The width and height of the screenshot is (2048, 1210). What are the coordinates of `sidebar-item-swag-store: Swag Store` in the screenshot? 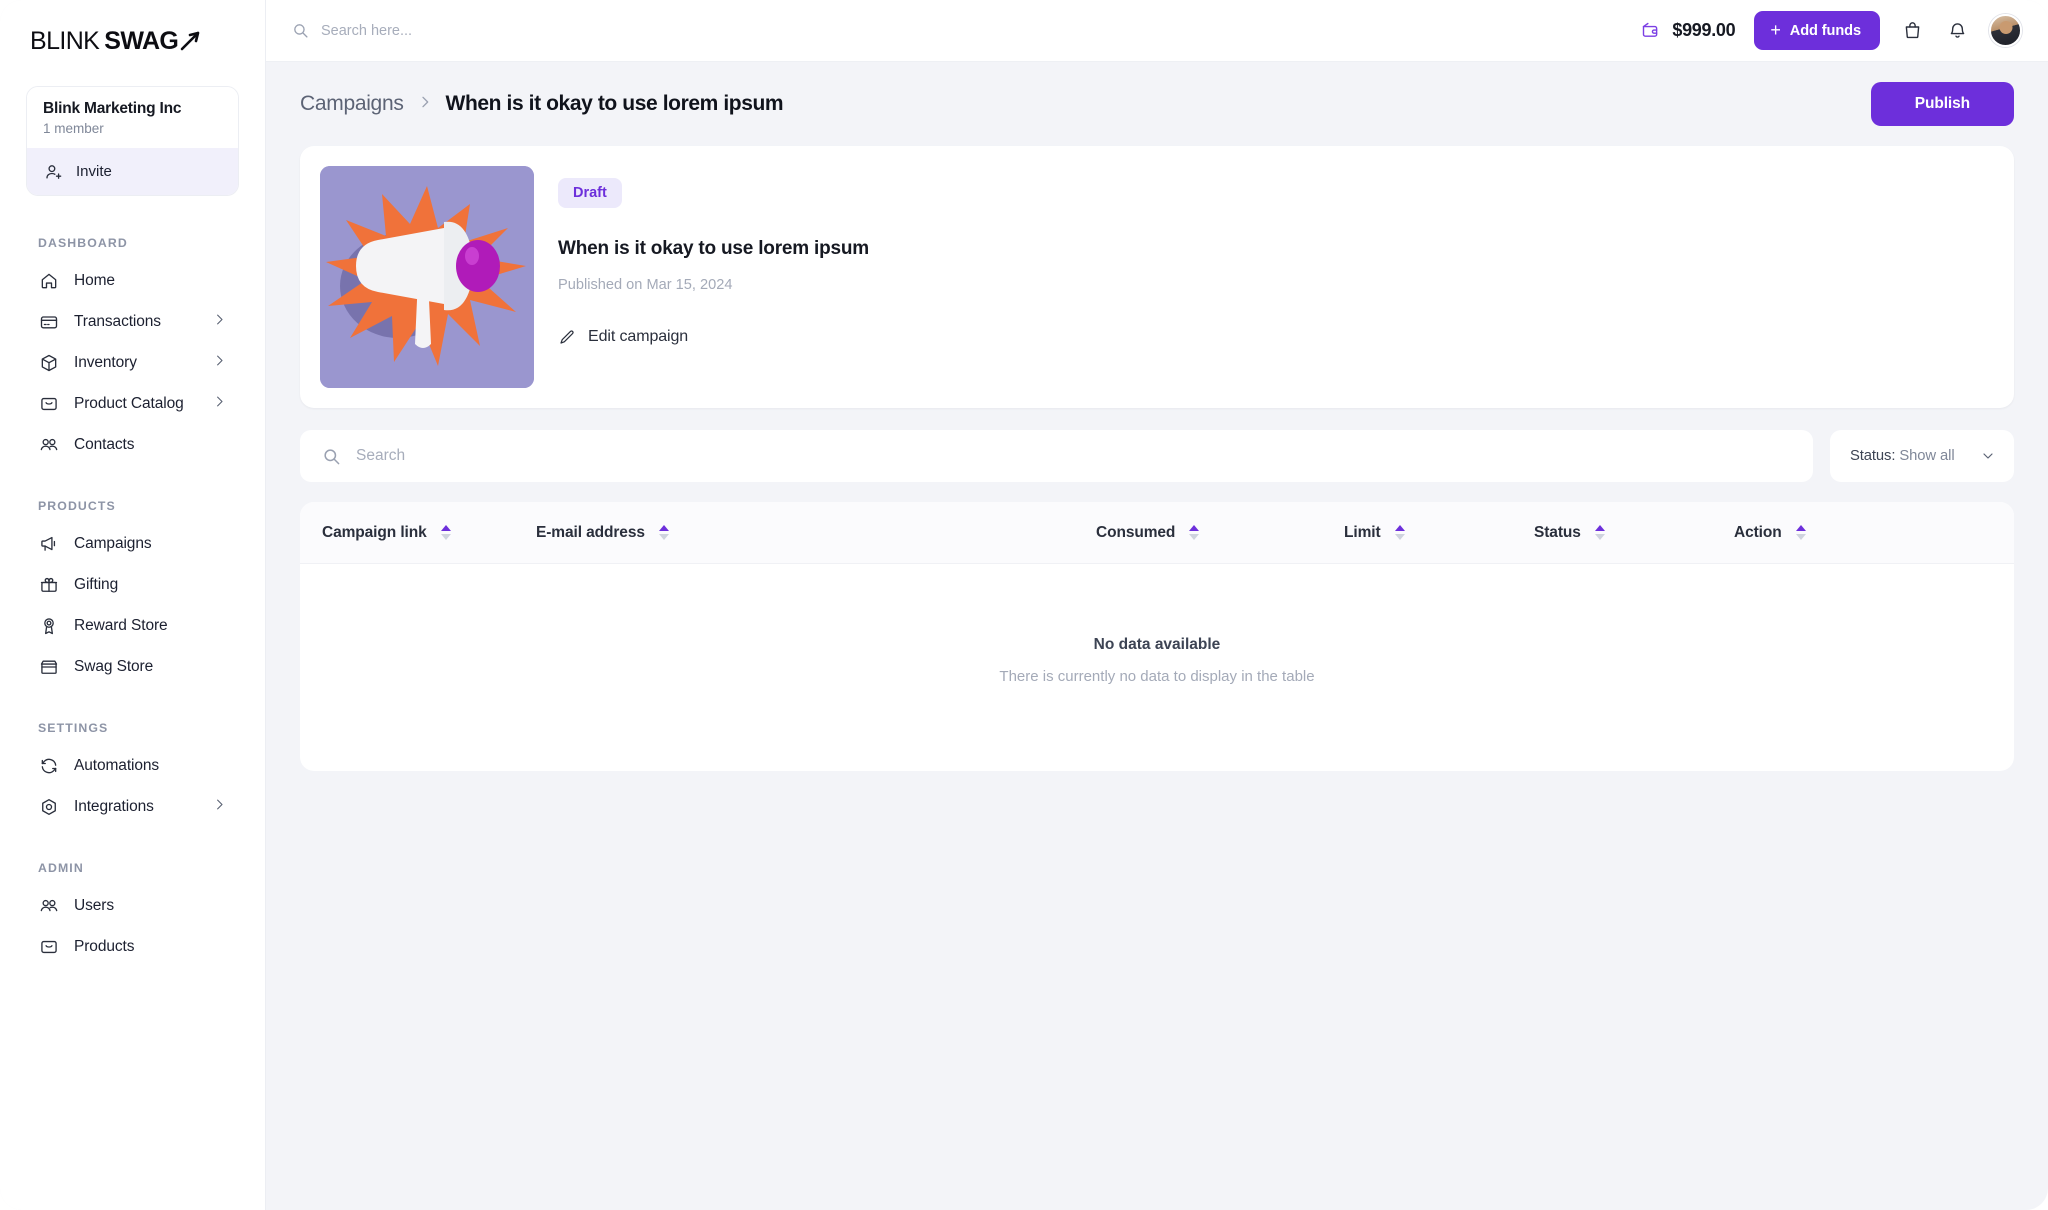 It's located at (132, 666).